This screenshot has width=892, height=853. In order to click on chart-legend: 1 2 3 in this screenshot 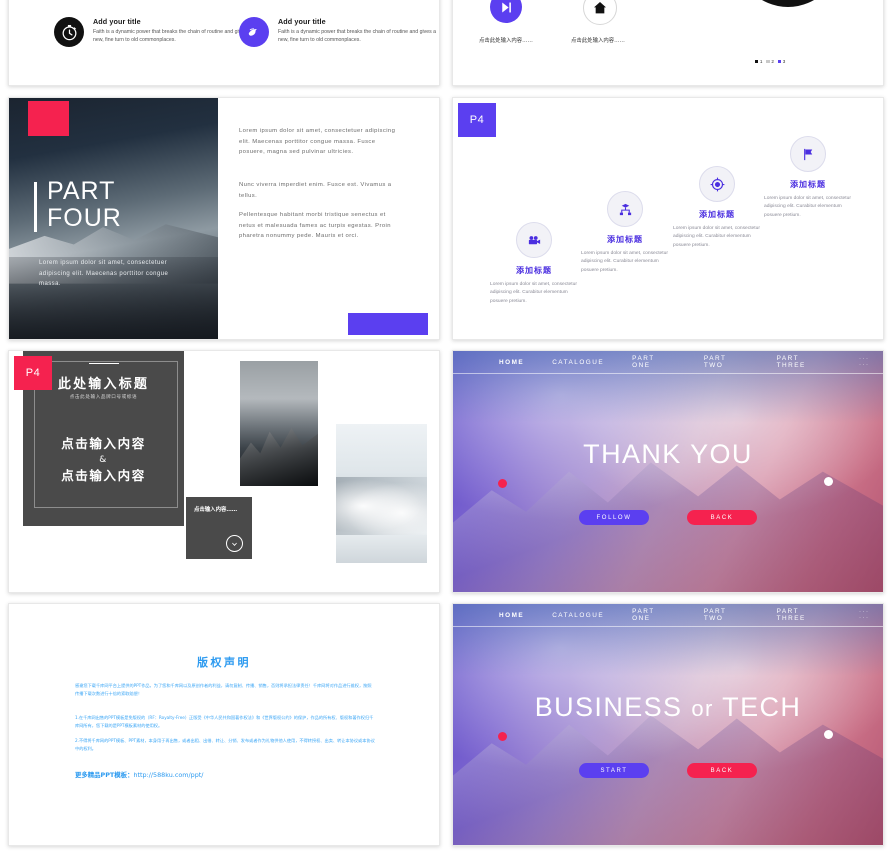, I will do `click(770, 61)`.